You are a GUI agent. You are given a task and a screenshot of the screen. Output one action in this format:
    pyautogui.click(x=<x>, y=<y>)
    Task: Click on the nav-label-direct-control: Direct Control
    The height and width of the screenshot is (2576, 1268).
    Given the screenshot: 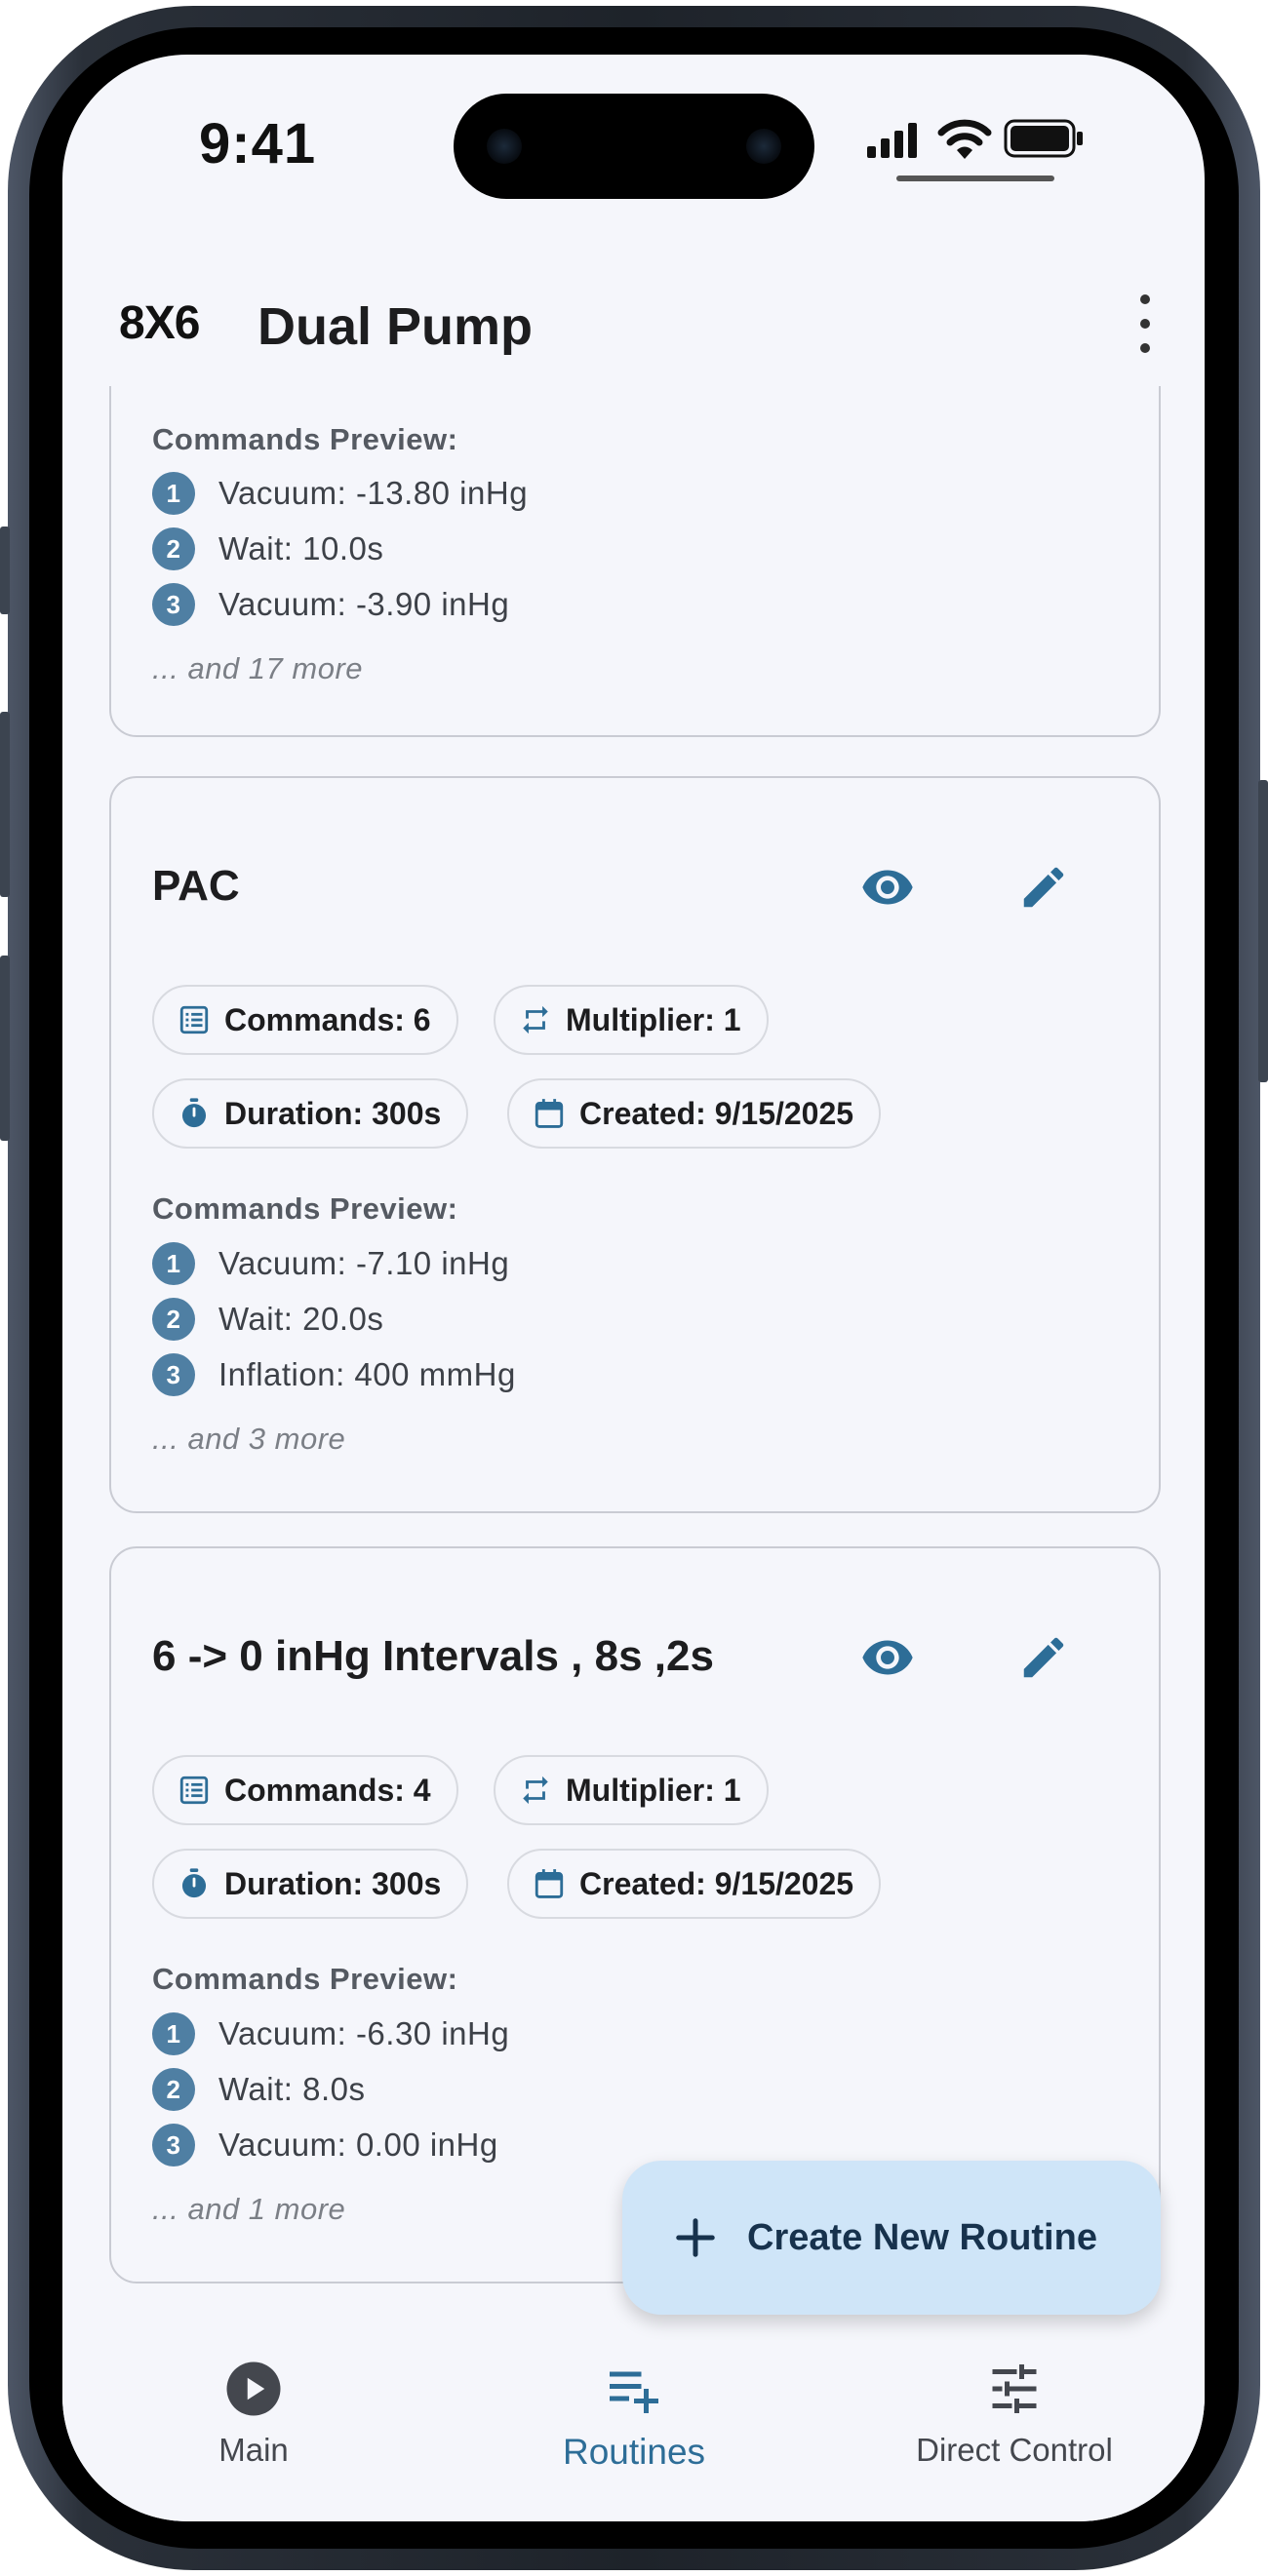 What is the action you would take?
    pyautogui.click(x=1015, y=2450)
    